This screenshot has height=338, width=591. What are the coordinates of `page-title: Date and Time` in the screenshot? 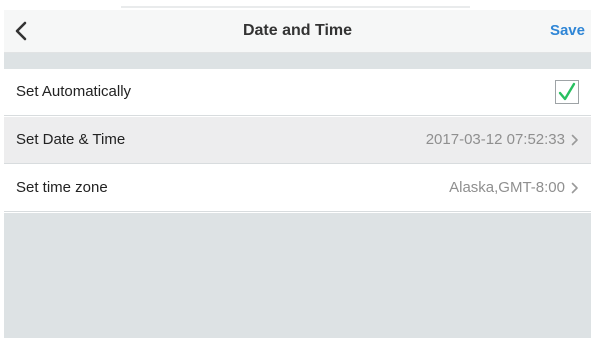 It's located at (297, 30).